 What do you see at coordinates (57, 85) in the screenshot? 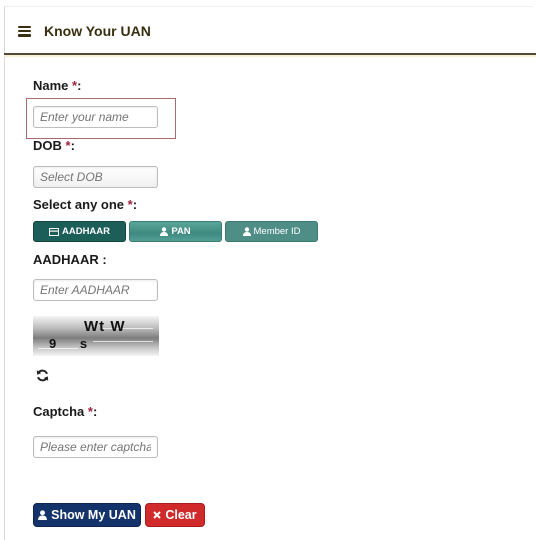
I see `name-label: Name *:` at bounding box center [57, 85].